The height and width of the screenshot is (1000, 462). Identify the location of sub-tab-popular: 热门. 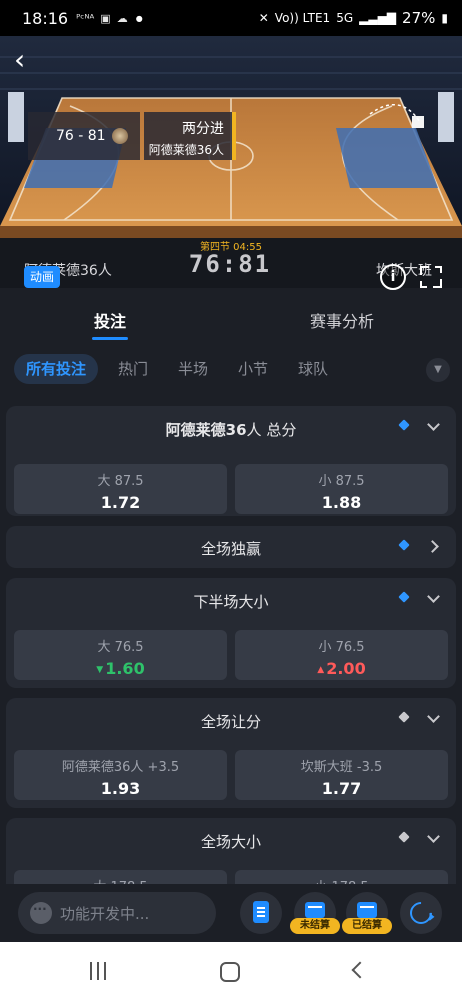
(133, 369).